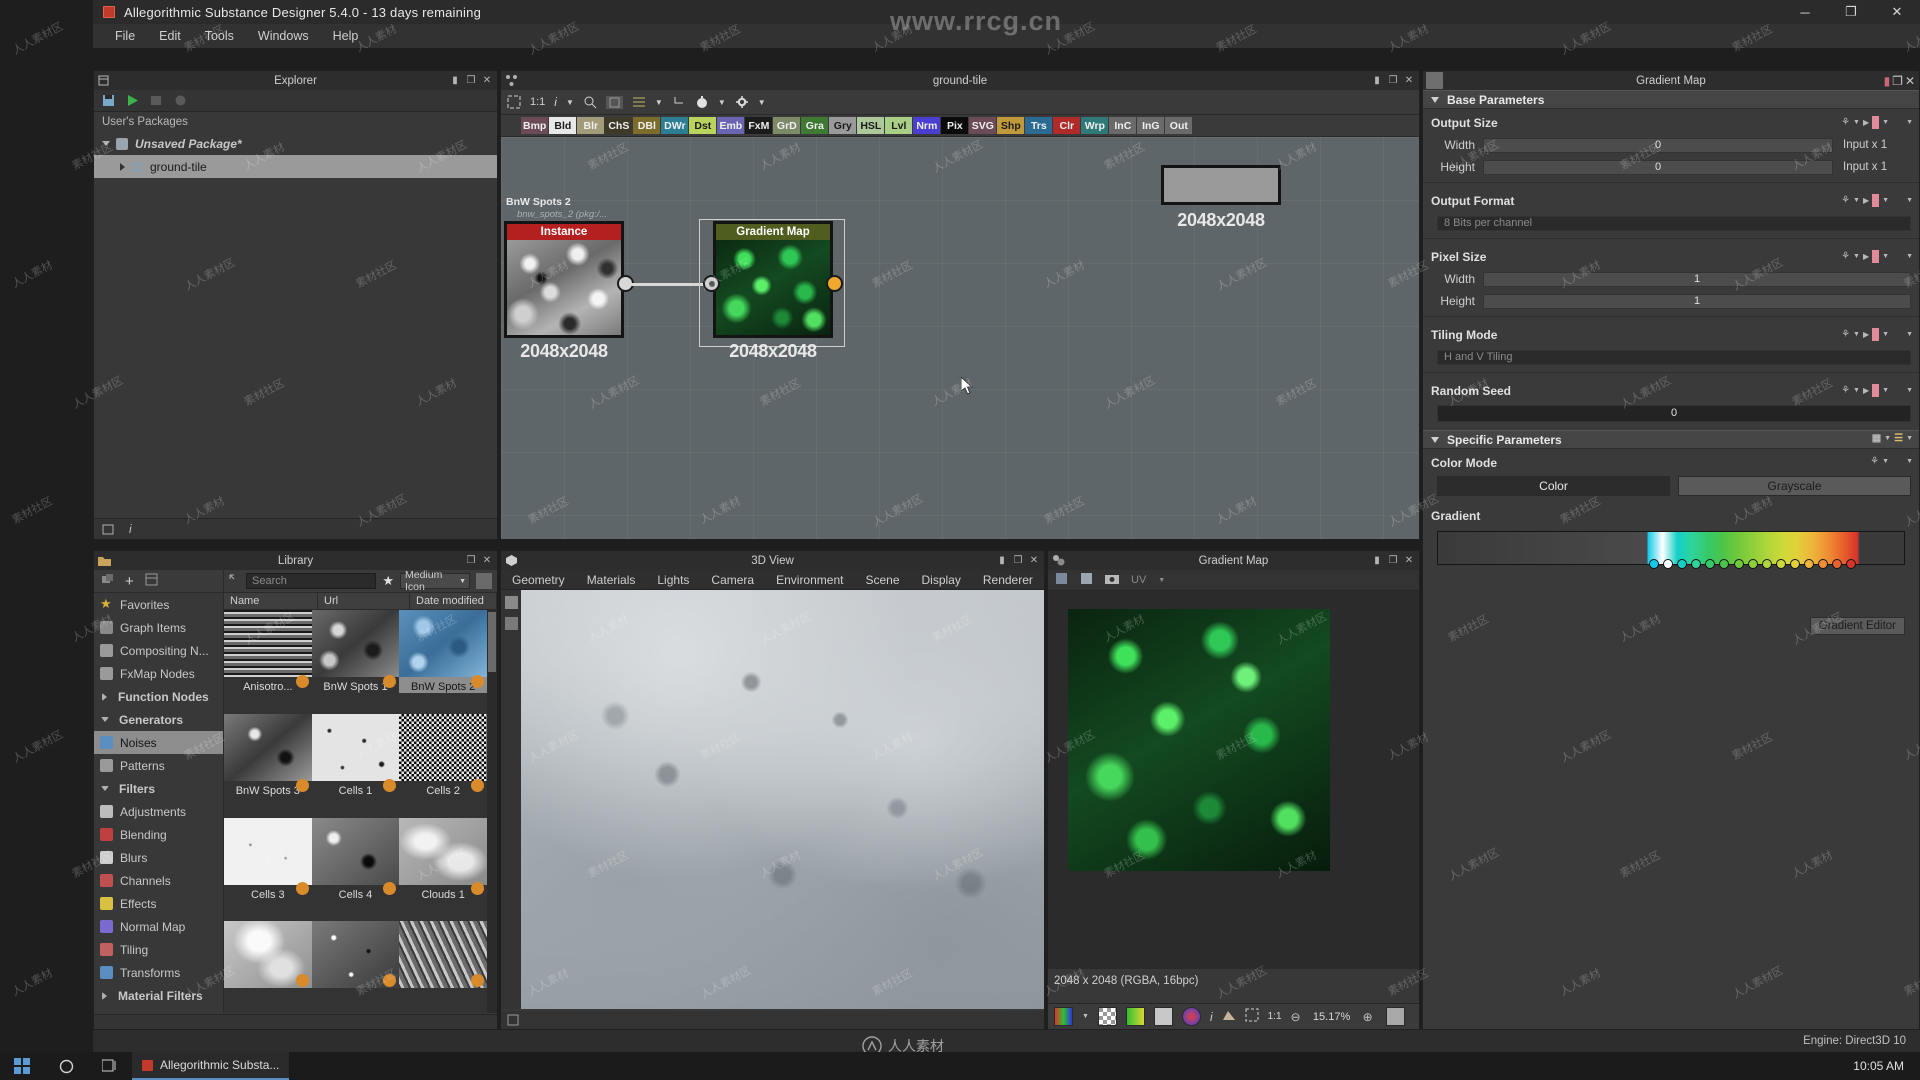 This screenshot has width=1920, height=1080. I want to click on view3d-settings-icon, so click(513, 1020).